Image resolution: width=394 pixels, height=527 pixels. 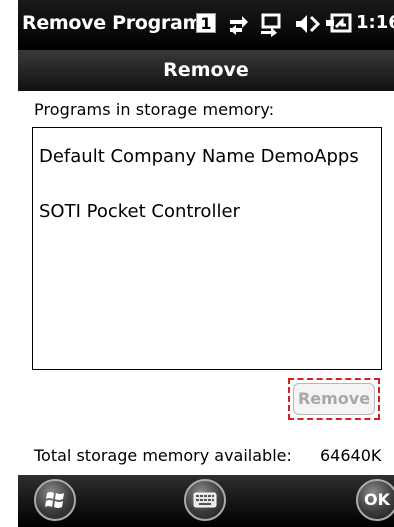 I want to click on windows-flag-icon, so click(x=54, y=500).